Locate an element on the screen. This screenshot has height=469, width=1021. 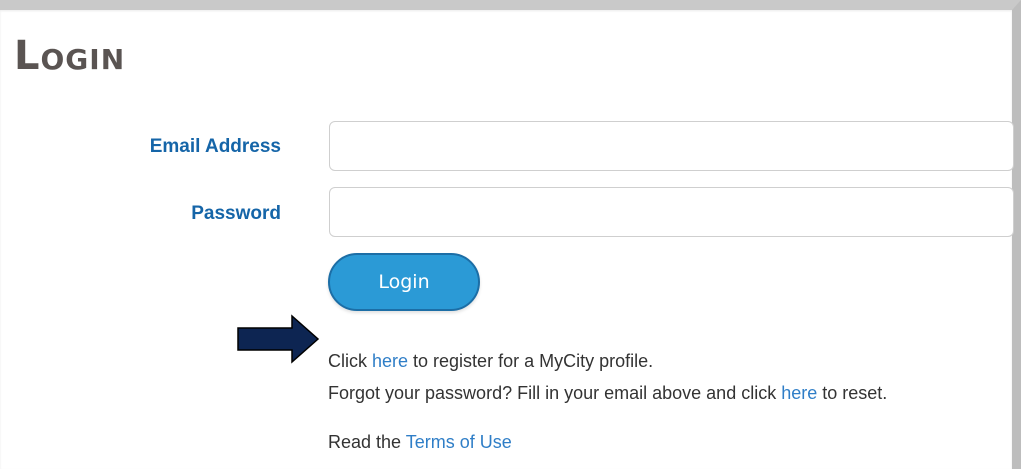
register-suffix: to register for a MyCity profile. is located at coordinates (531, 361).